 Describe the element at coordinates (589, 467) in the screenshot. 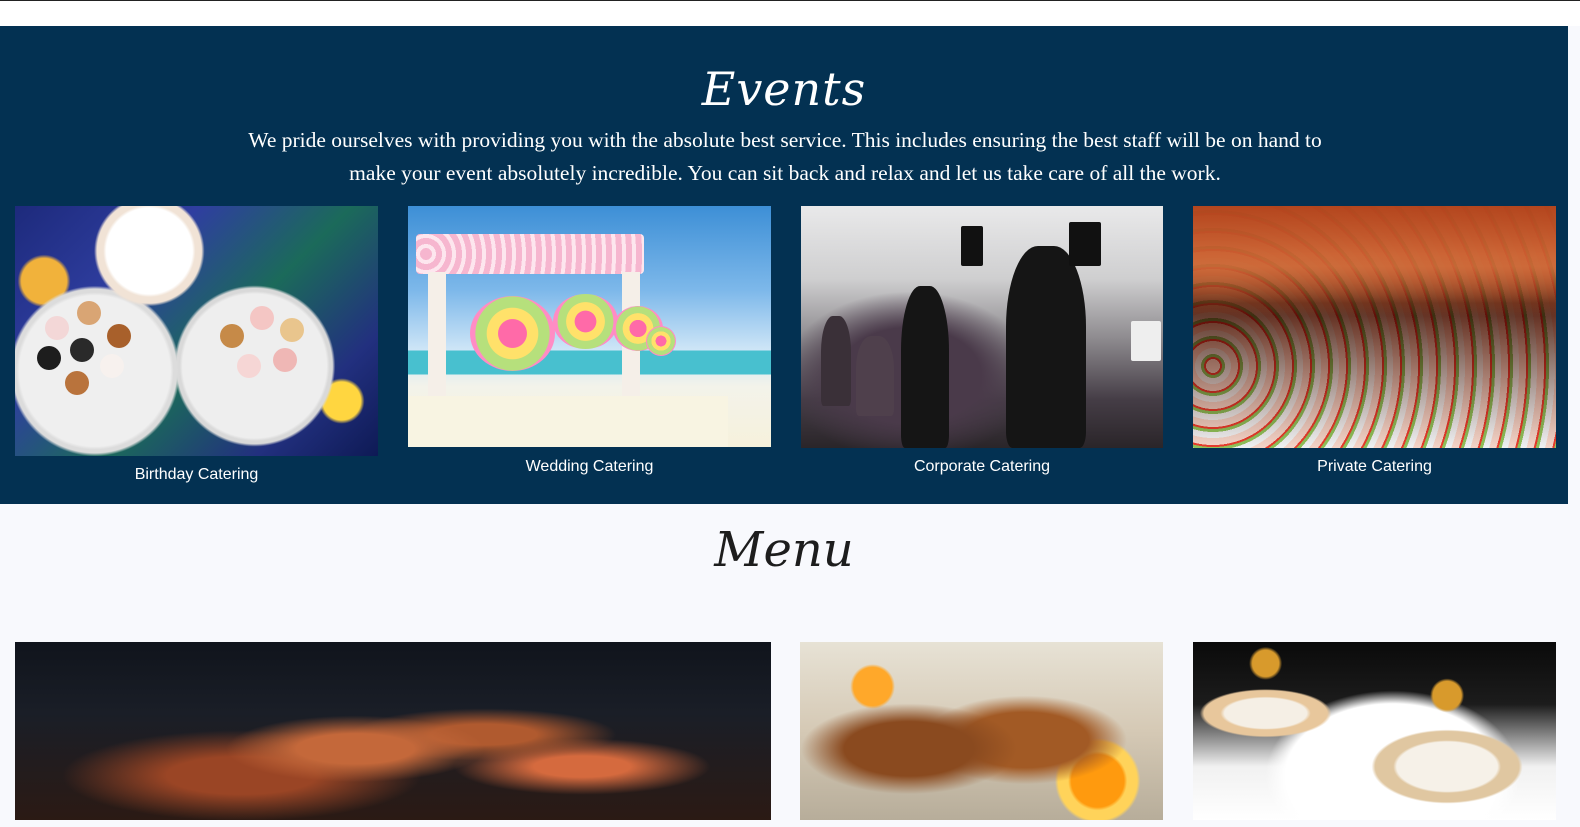

I see `event-card-label: Wedding Catering` at that location.